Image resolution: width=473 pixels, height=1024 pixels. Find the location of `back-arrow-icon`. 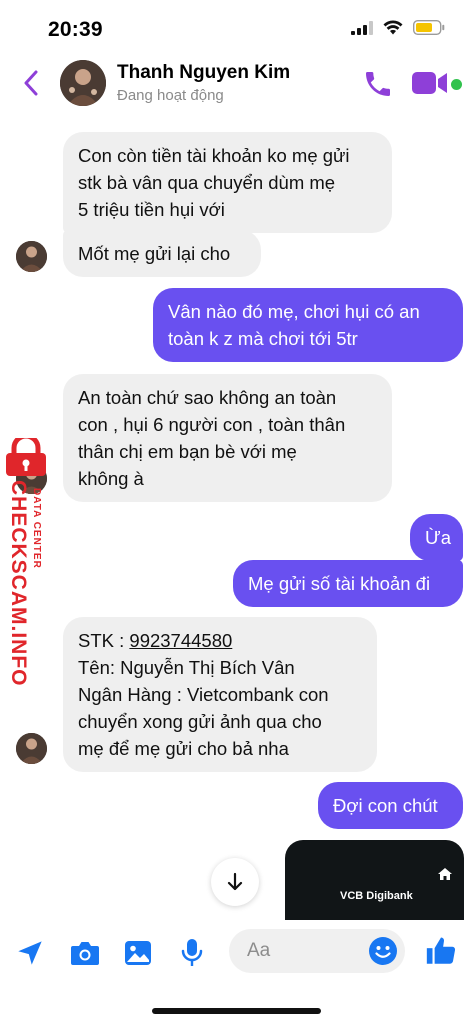

back-arrow-icon is located at coordinates (31, 83).